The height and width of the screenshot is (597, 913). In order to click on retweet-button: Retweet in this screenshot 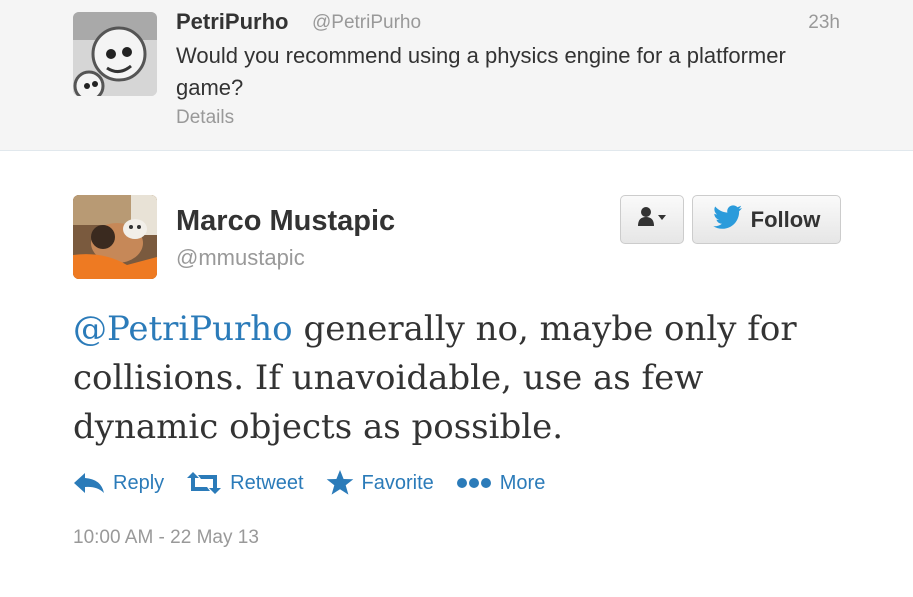, I will do `click(245, 483)`.